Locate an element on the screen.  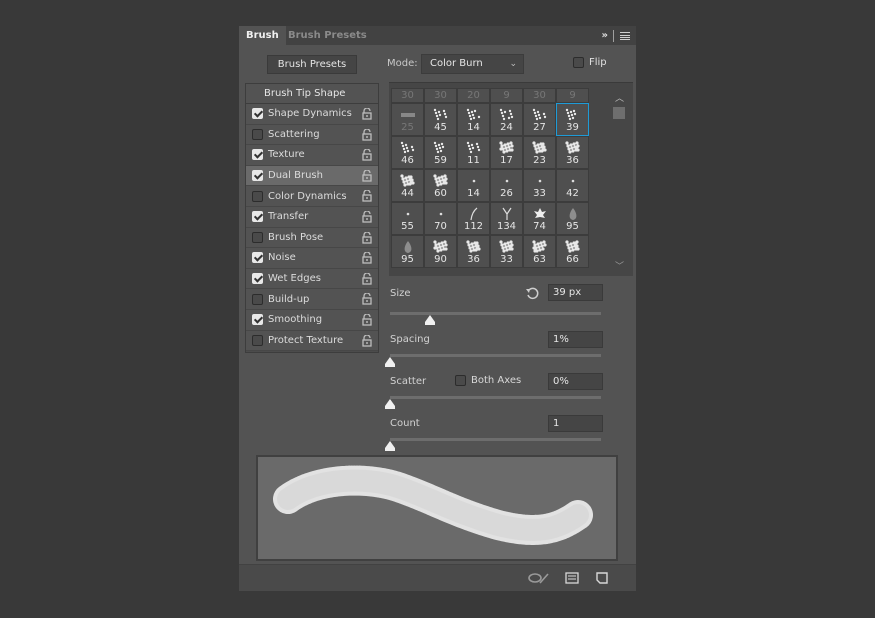
scroll-up-icon: ︿ is located at coordinates (619, 97).